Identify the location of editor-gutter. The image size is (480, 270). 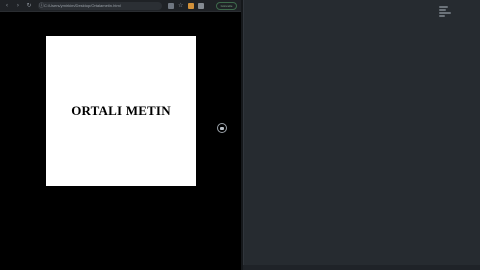
(243, 135).